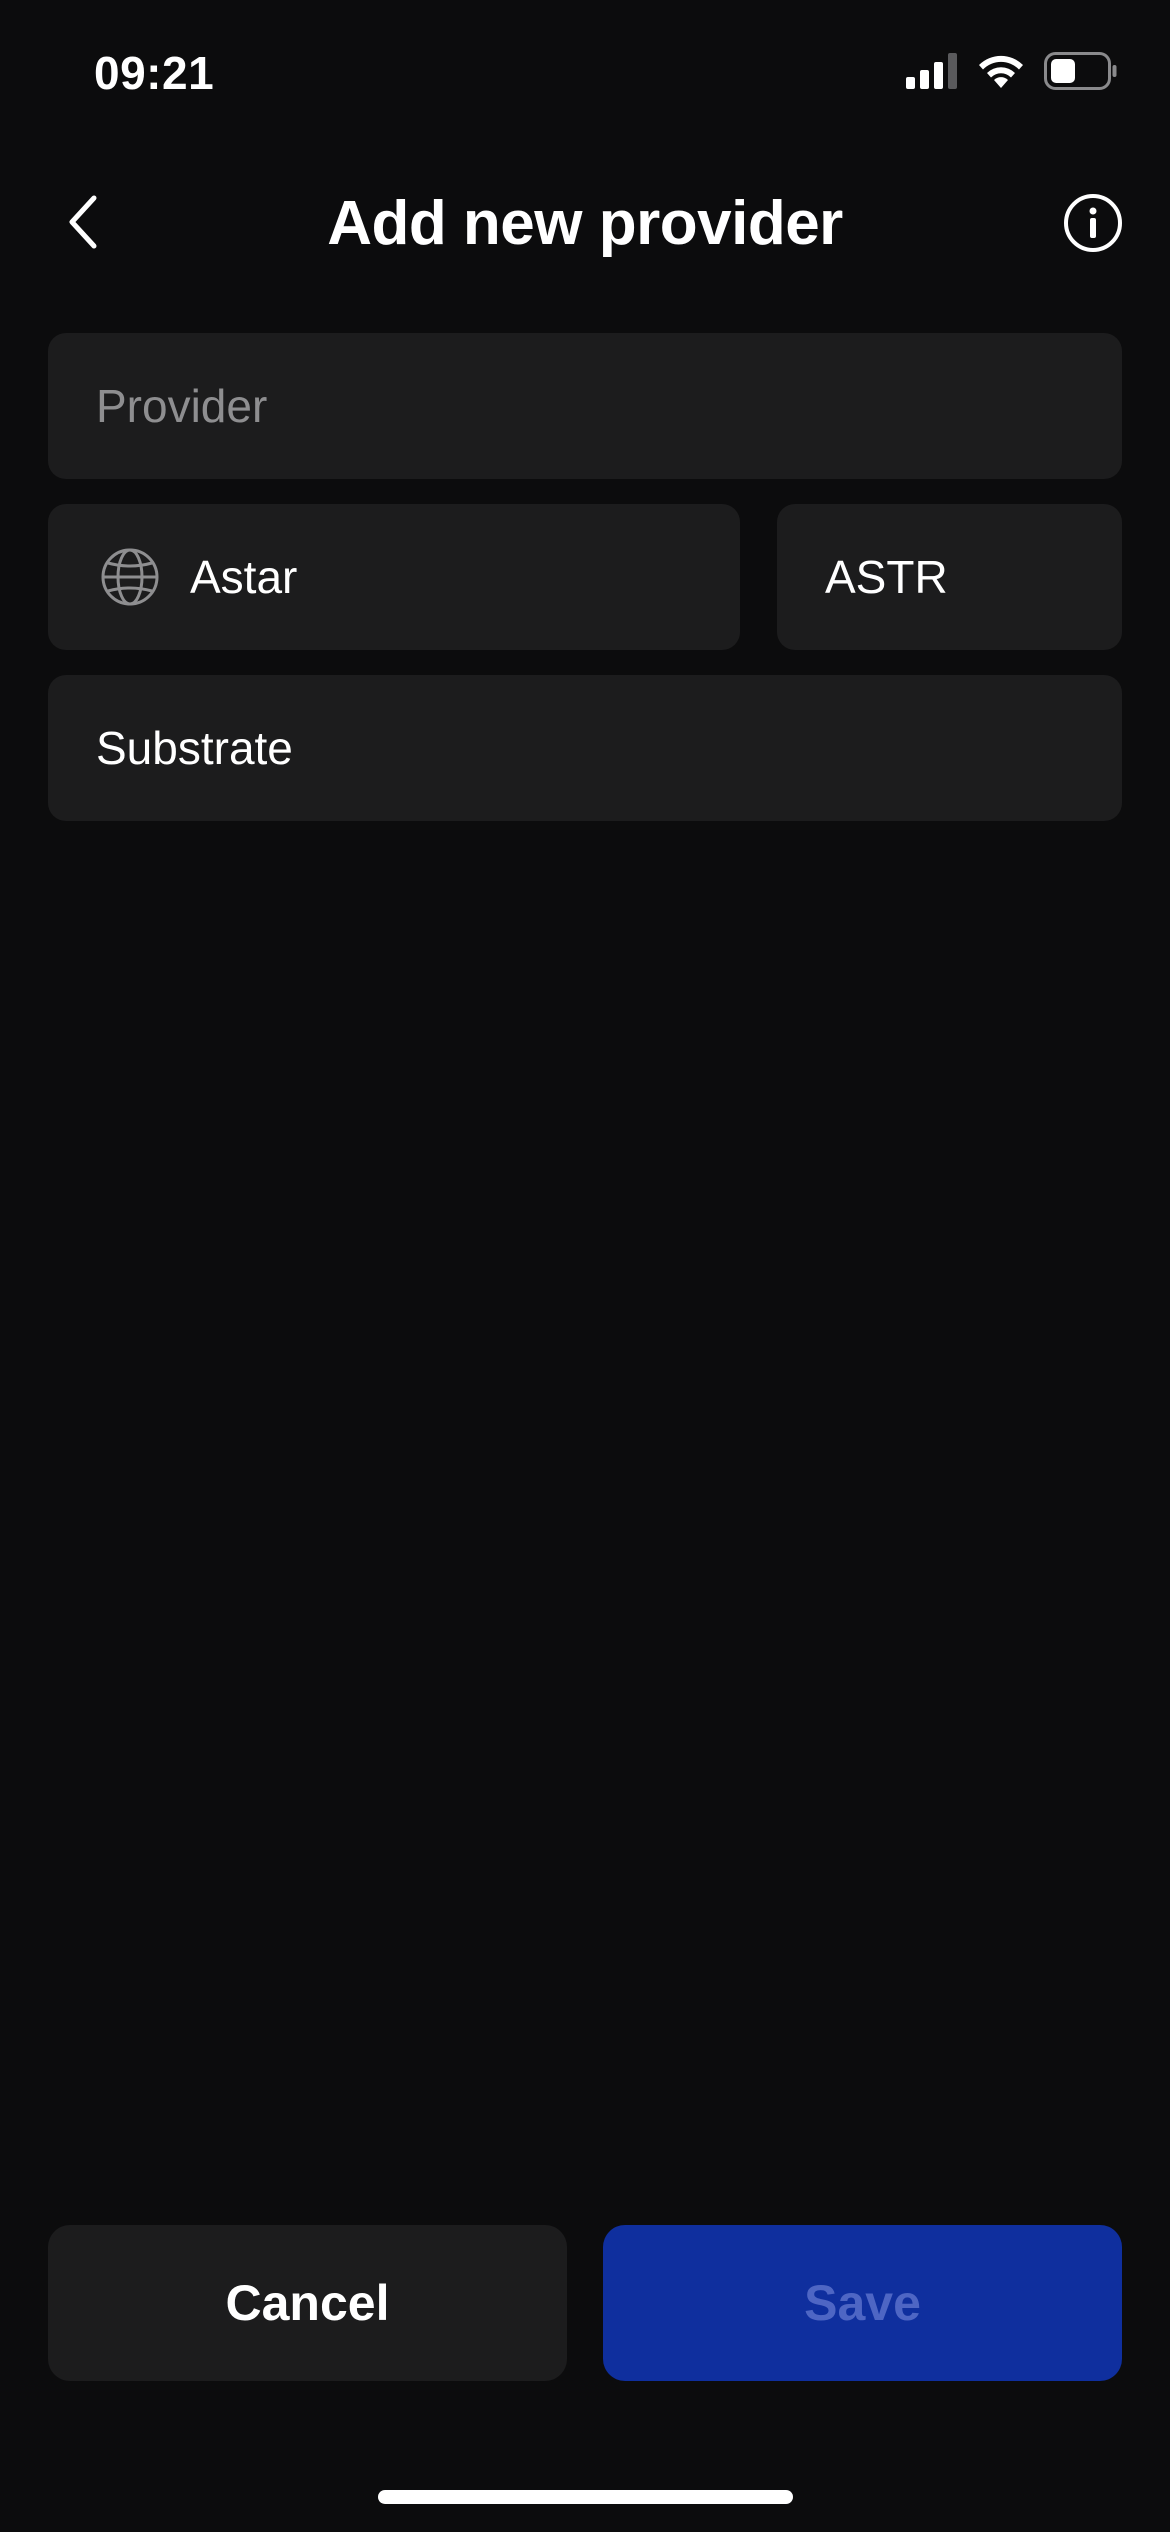 This screenshot has height=2532, width=1170. What do you see at coordinates (244, 577) in the screenshot?
I see `network-value: Astar` at bounding box center [244, 577].